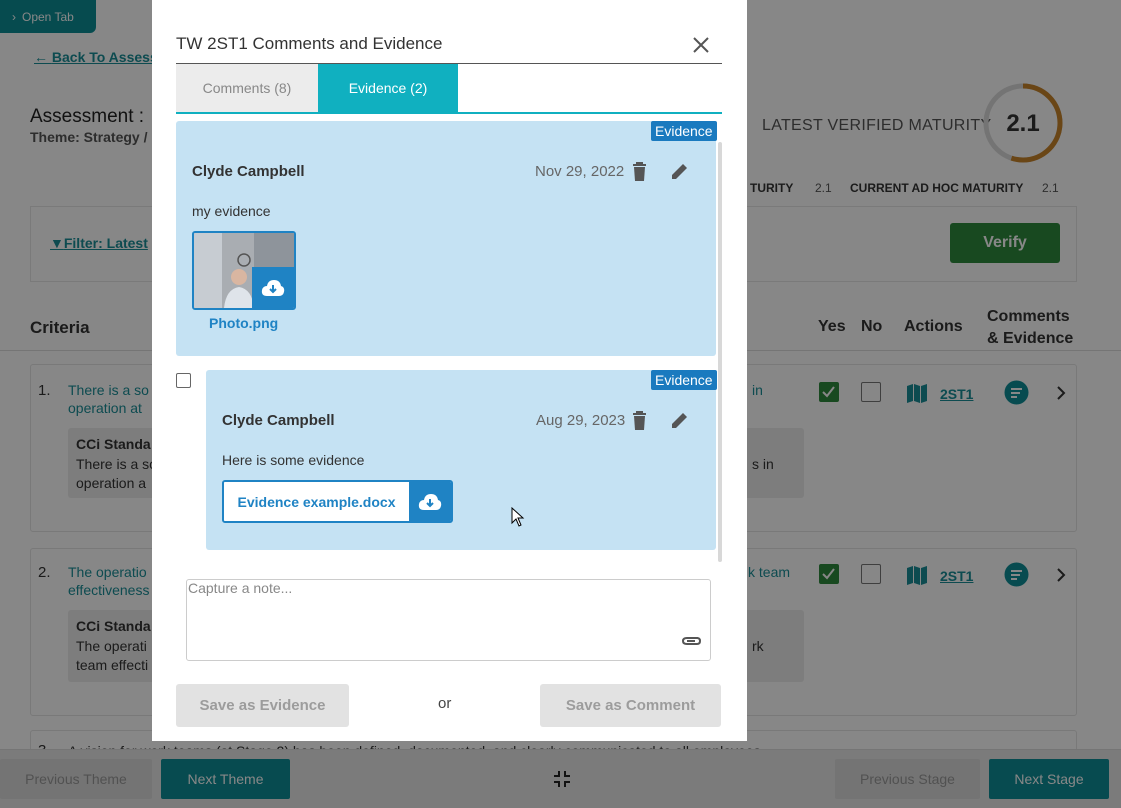  What do you see at coordinates (316, 501) in the screenshot?
I see `attachment-filename: Evidence example.docx` at bounding box center [316, 501].